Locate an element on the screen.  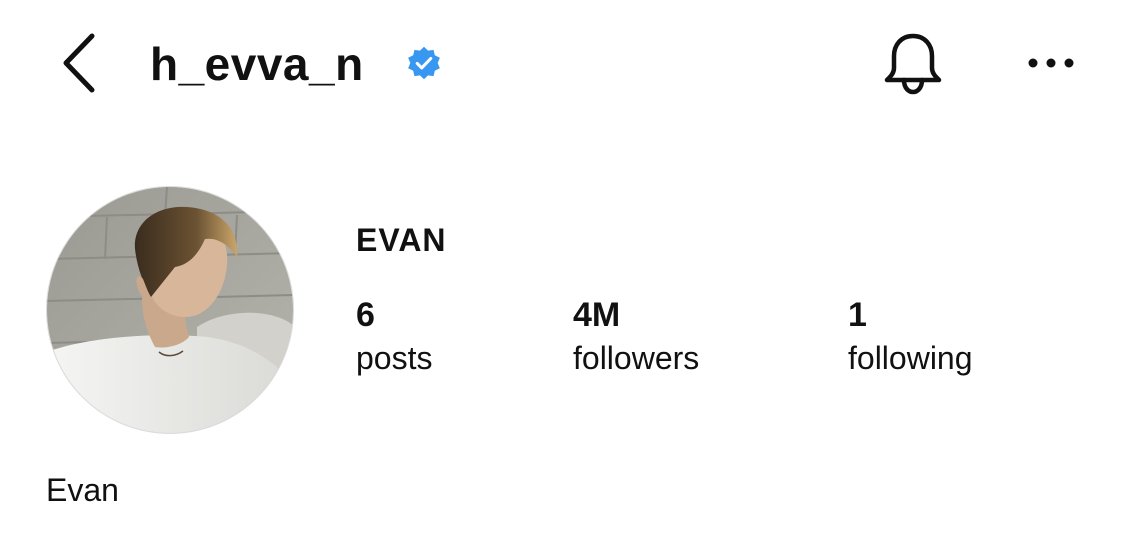
more-horizontal-icon is located at coordinates (1051, 63).